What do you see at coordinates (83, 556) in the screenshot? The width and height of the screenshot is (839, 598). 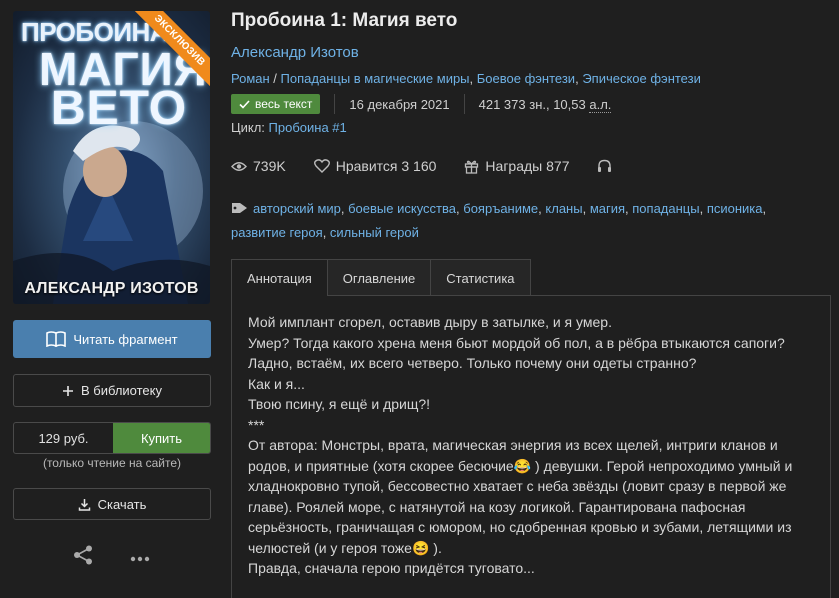 I see `share-icon` at bounding box center [83, 556].